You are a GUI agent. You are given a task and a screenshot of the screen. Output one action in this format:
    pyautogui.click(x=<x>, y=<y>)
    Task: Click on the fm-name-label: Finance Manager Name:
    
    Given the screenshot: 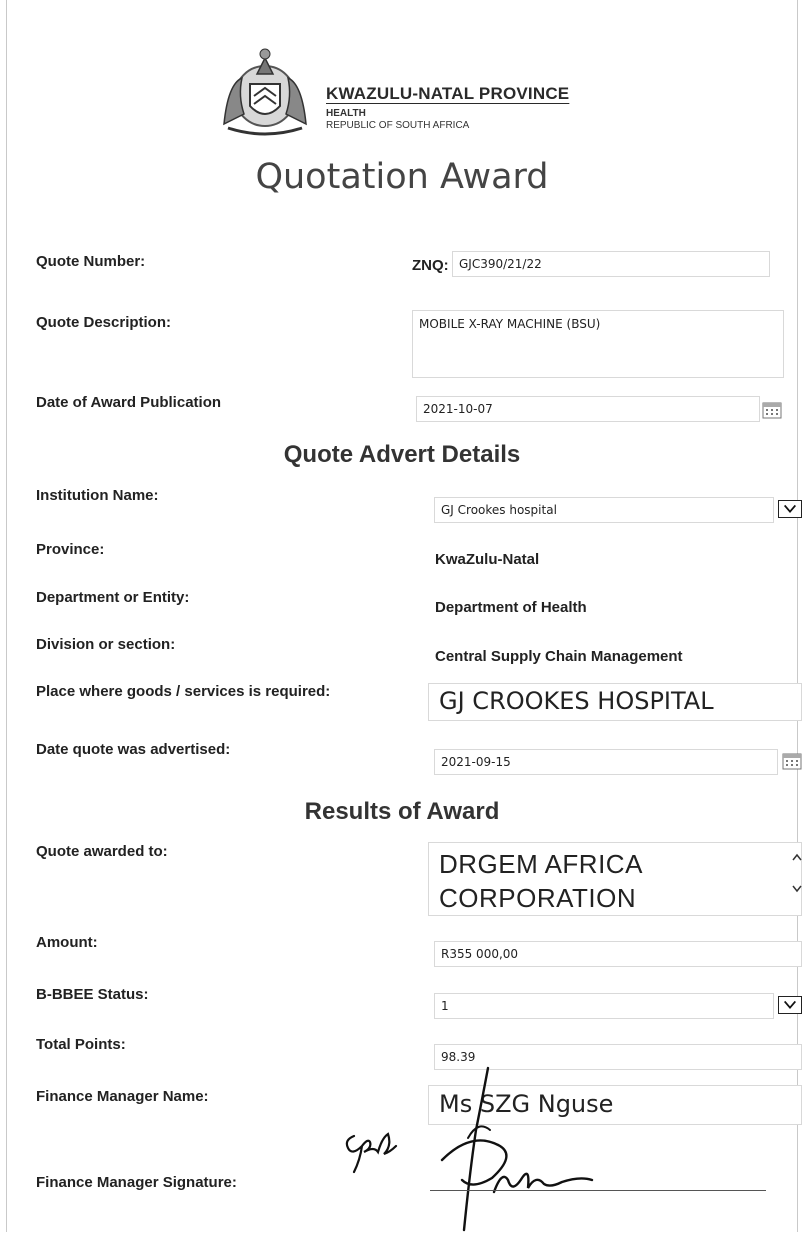 What is the action you would take?
    pyautogui.click(x=122, y=1096)
    